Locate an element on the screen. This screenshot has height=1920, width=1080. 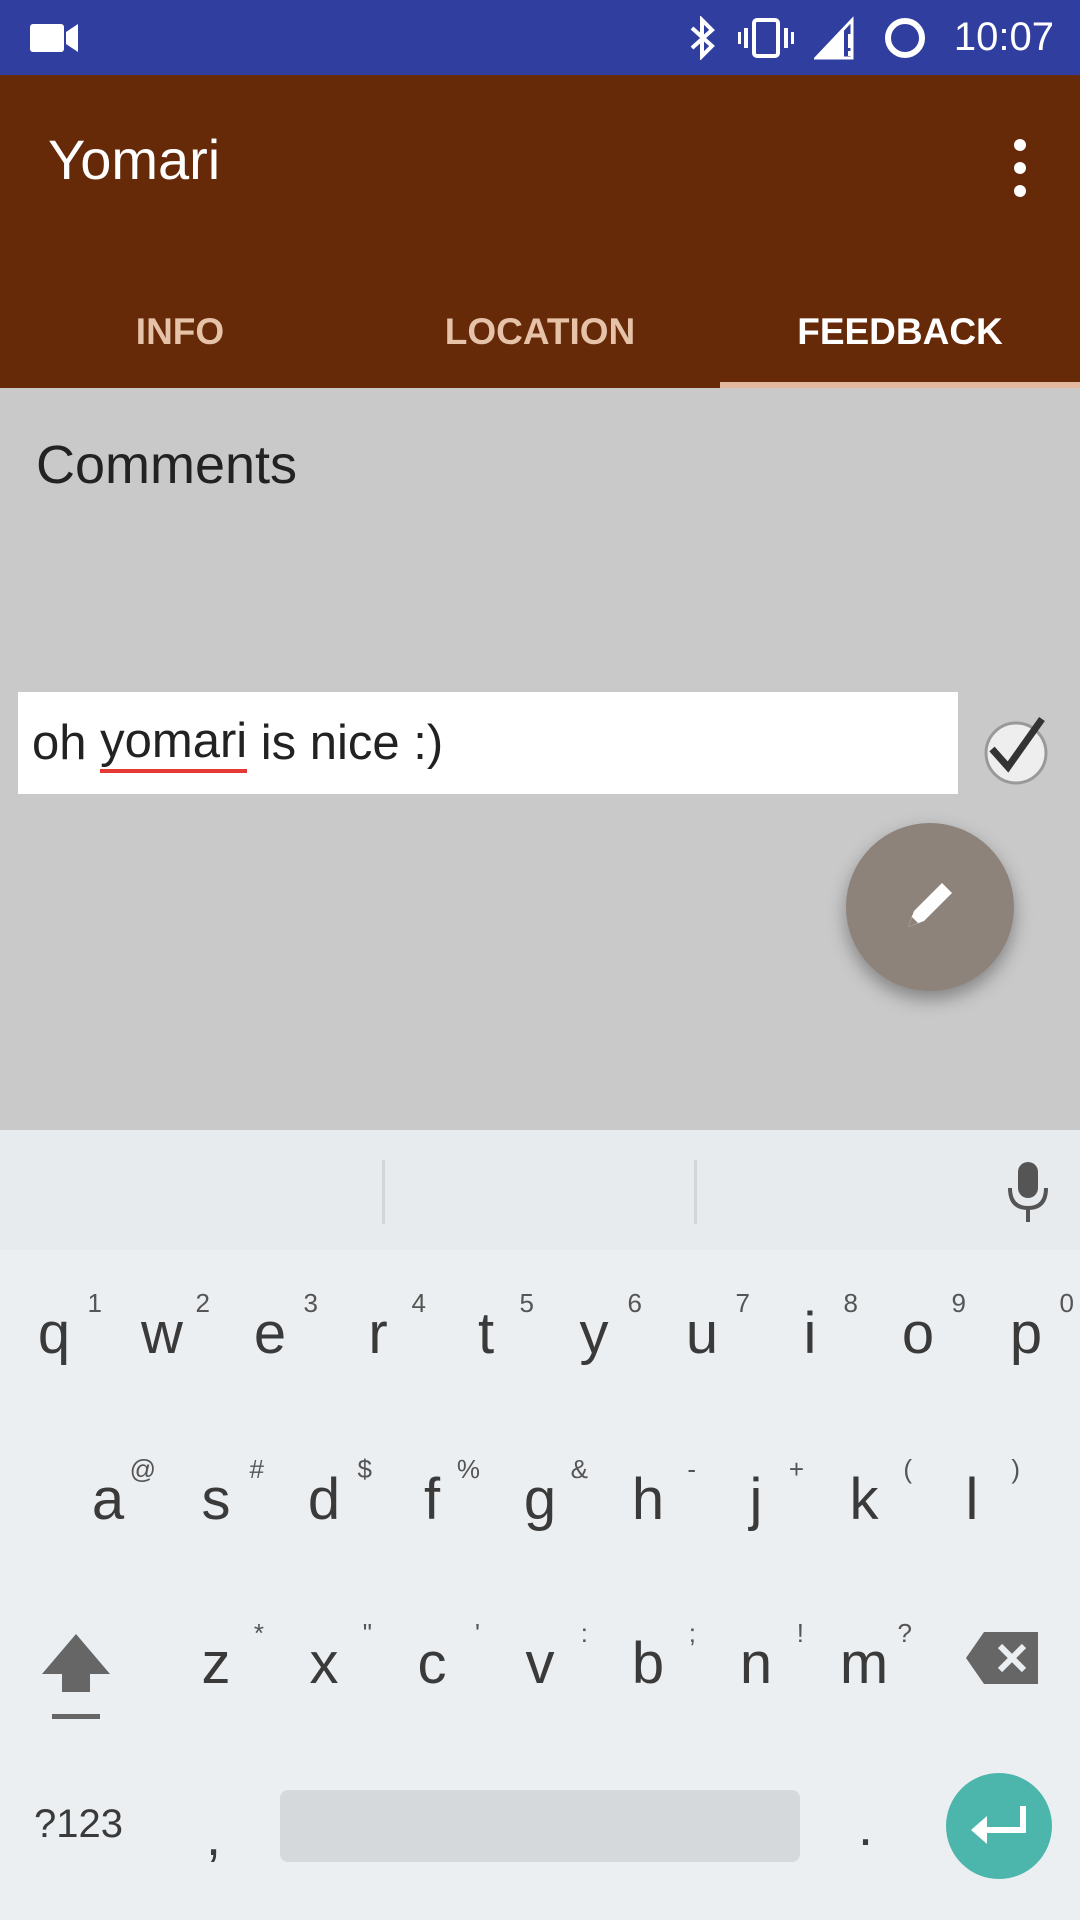
key-f: f% is located at coordinates (441, 1493).